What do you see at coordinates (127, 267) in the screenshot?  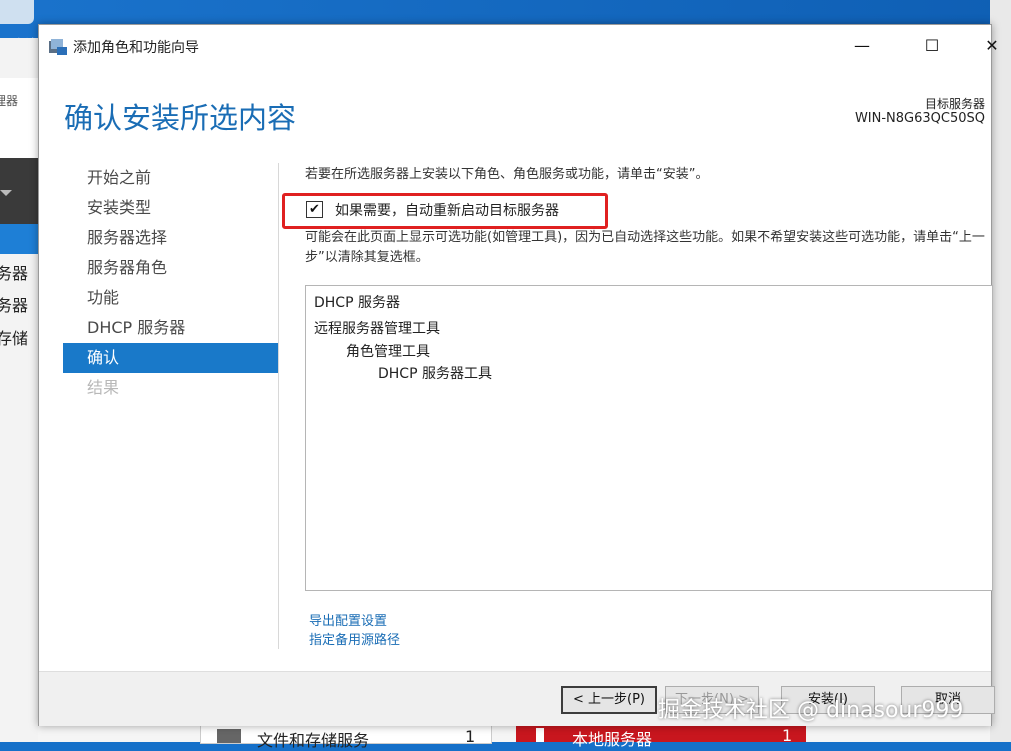 I see `nav-step-label: 服务器角色` at bounding box center [127, 267].